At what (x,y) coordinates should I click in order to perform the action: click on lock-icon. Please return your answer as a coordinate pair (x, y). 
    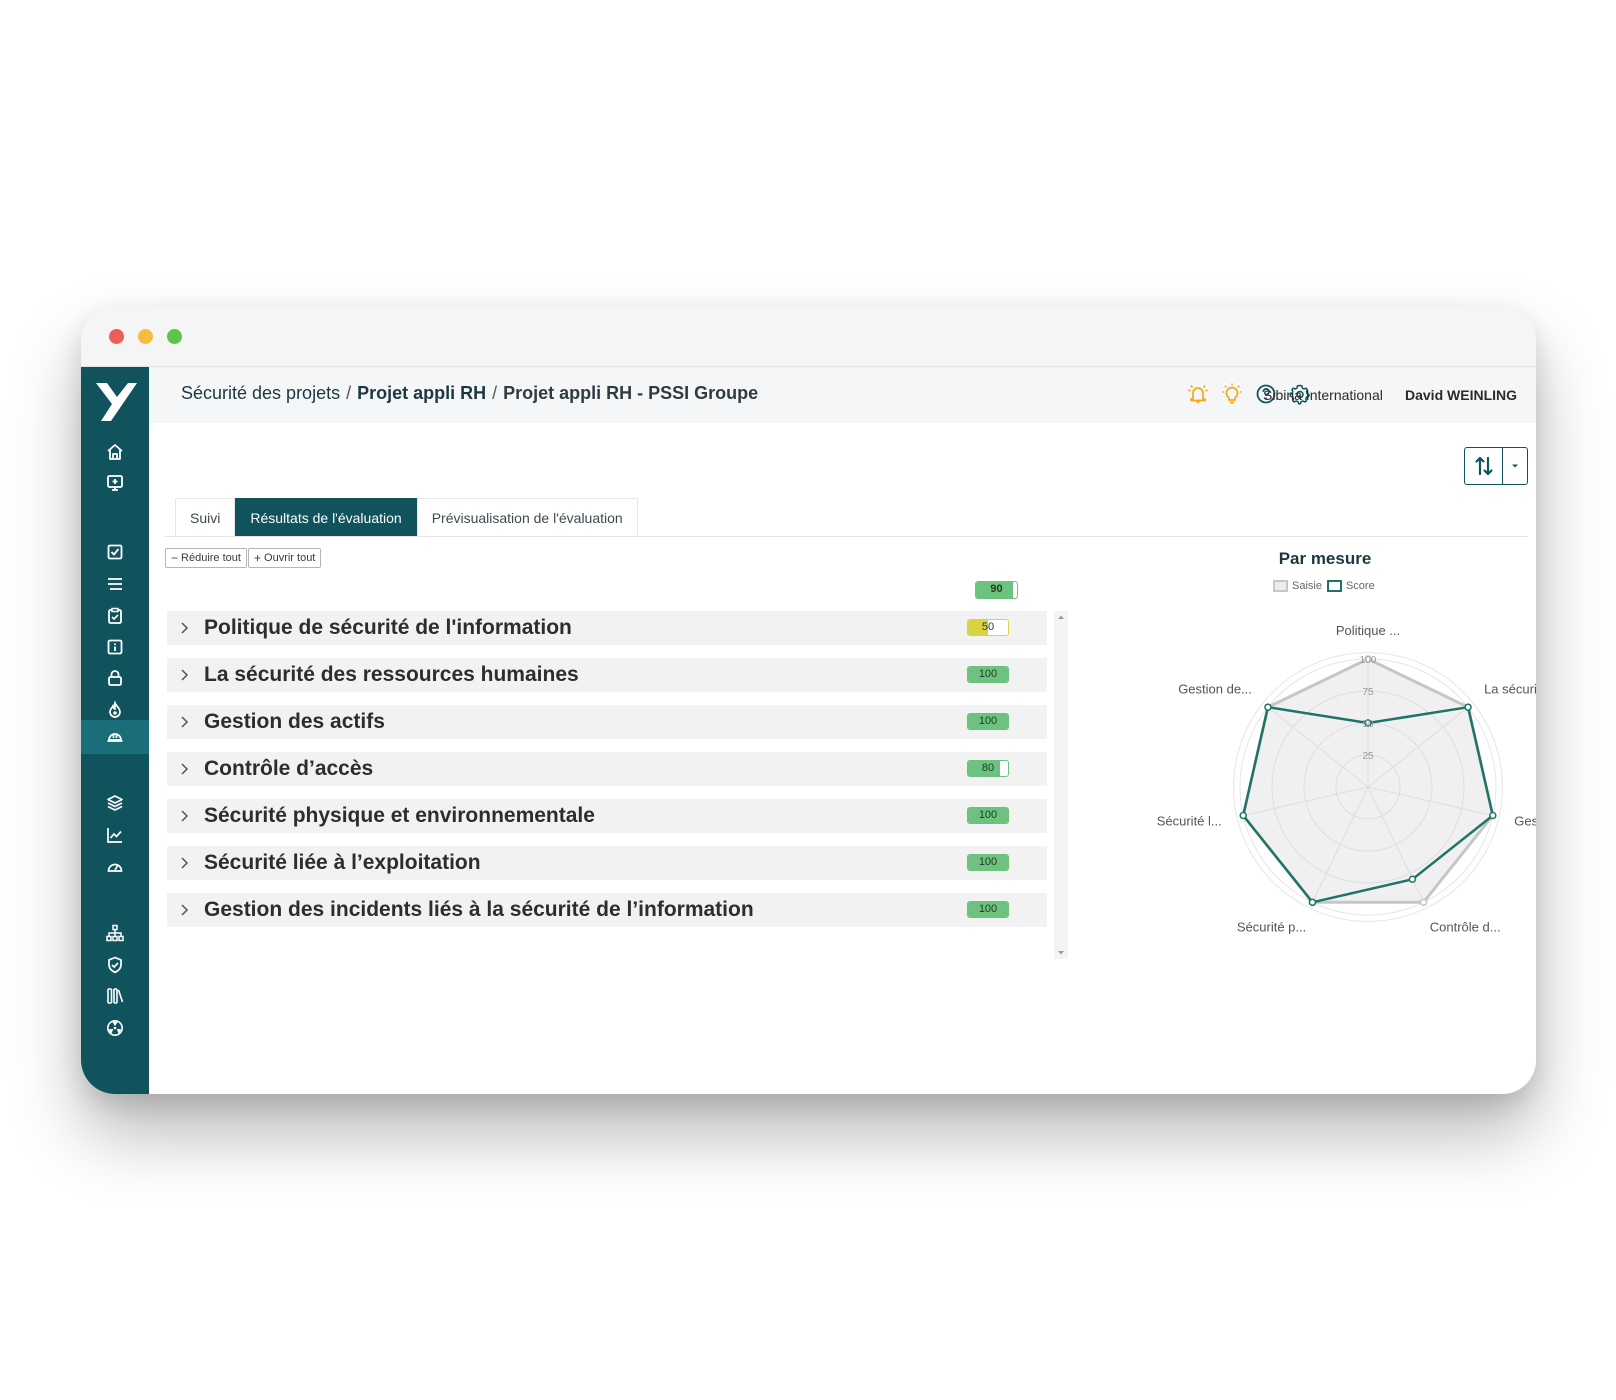
    Looking at the image, I should click on (115, 678).